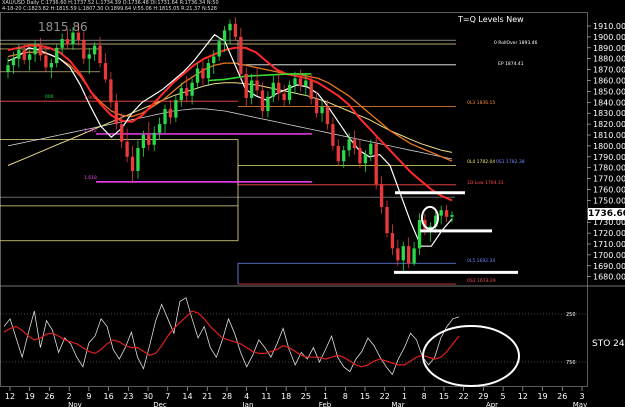  I want to click on y-tick-label: 1800.00, so click(609, 146).